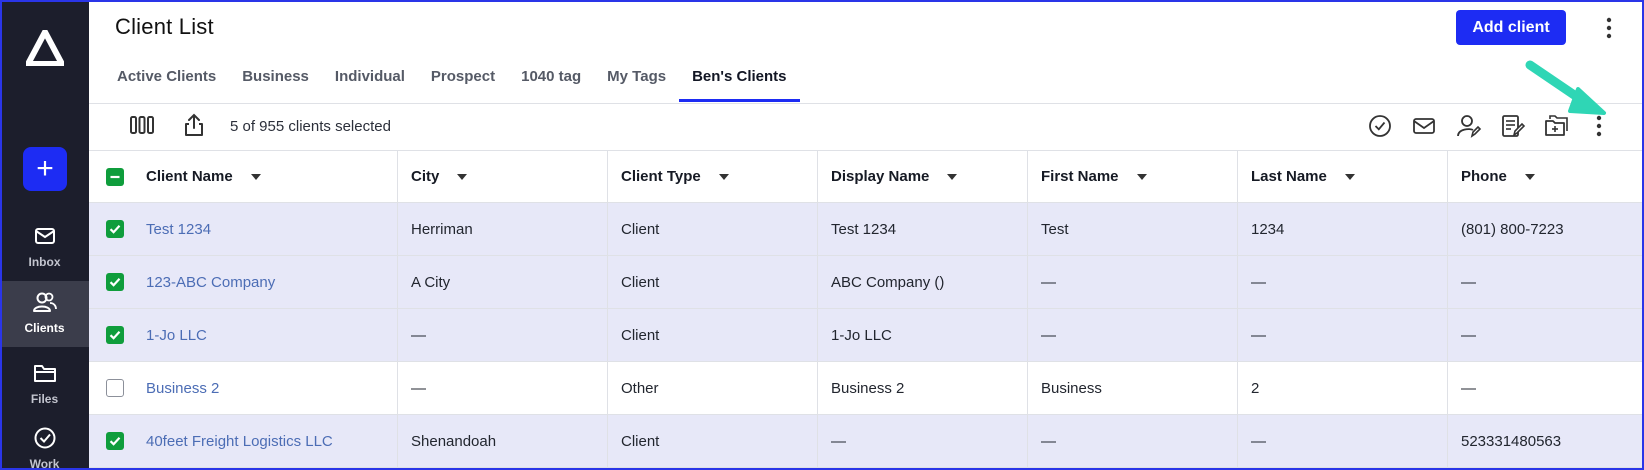  Describe the element at coordinates (551, 84) in the screenshot. I see `tab-1040-tag: 1040 tag` at that location.